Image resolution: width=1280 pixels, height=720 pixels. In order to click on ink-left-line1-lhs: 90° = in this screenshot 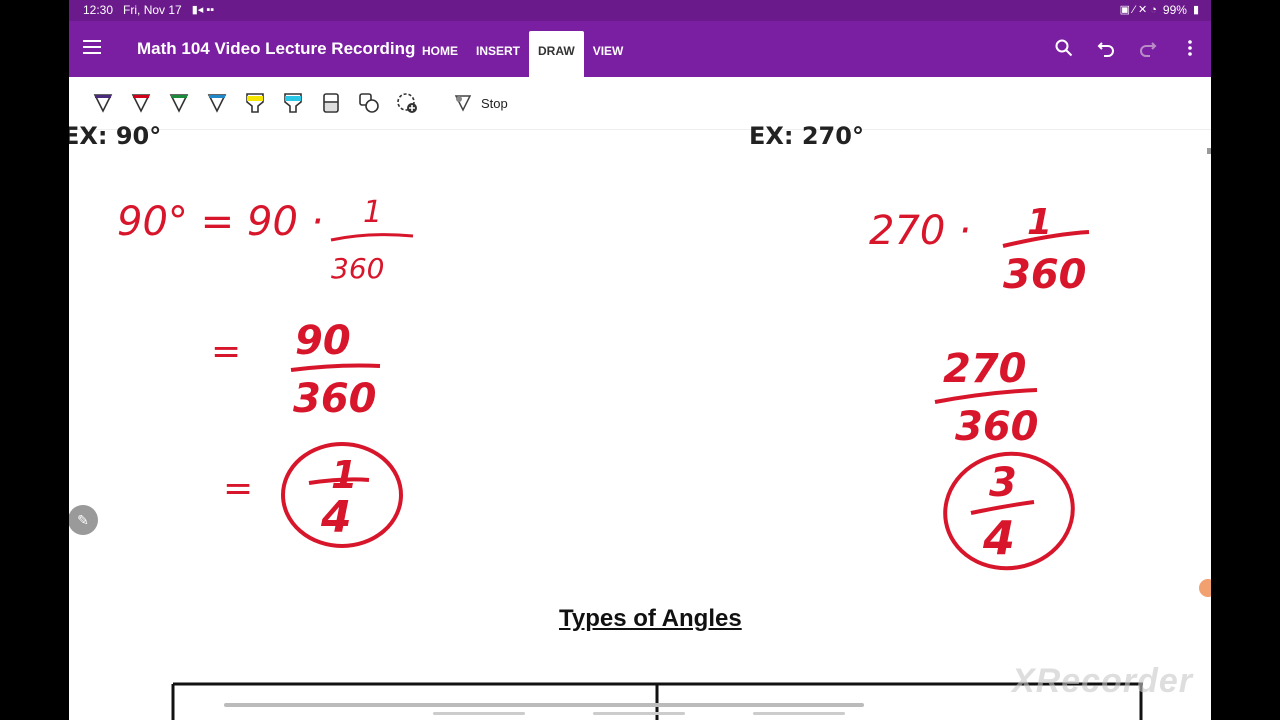, I will do `click(175, 222)`.